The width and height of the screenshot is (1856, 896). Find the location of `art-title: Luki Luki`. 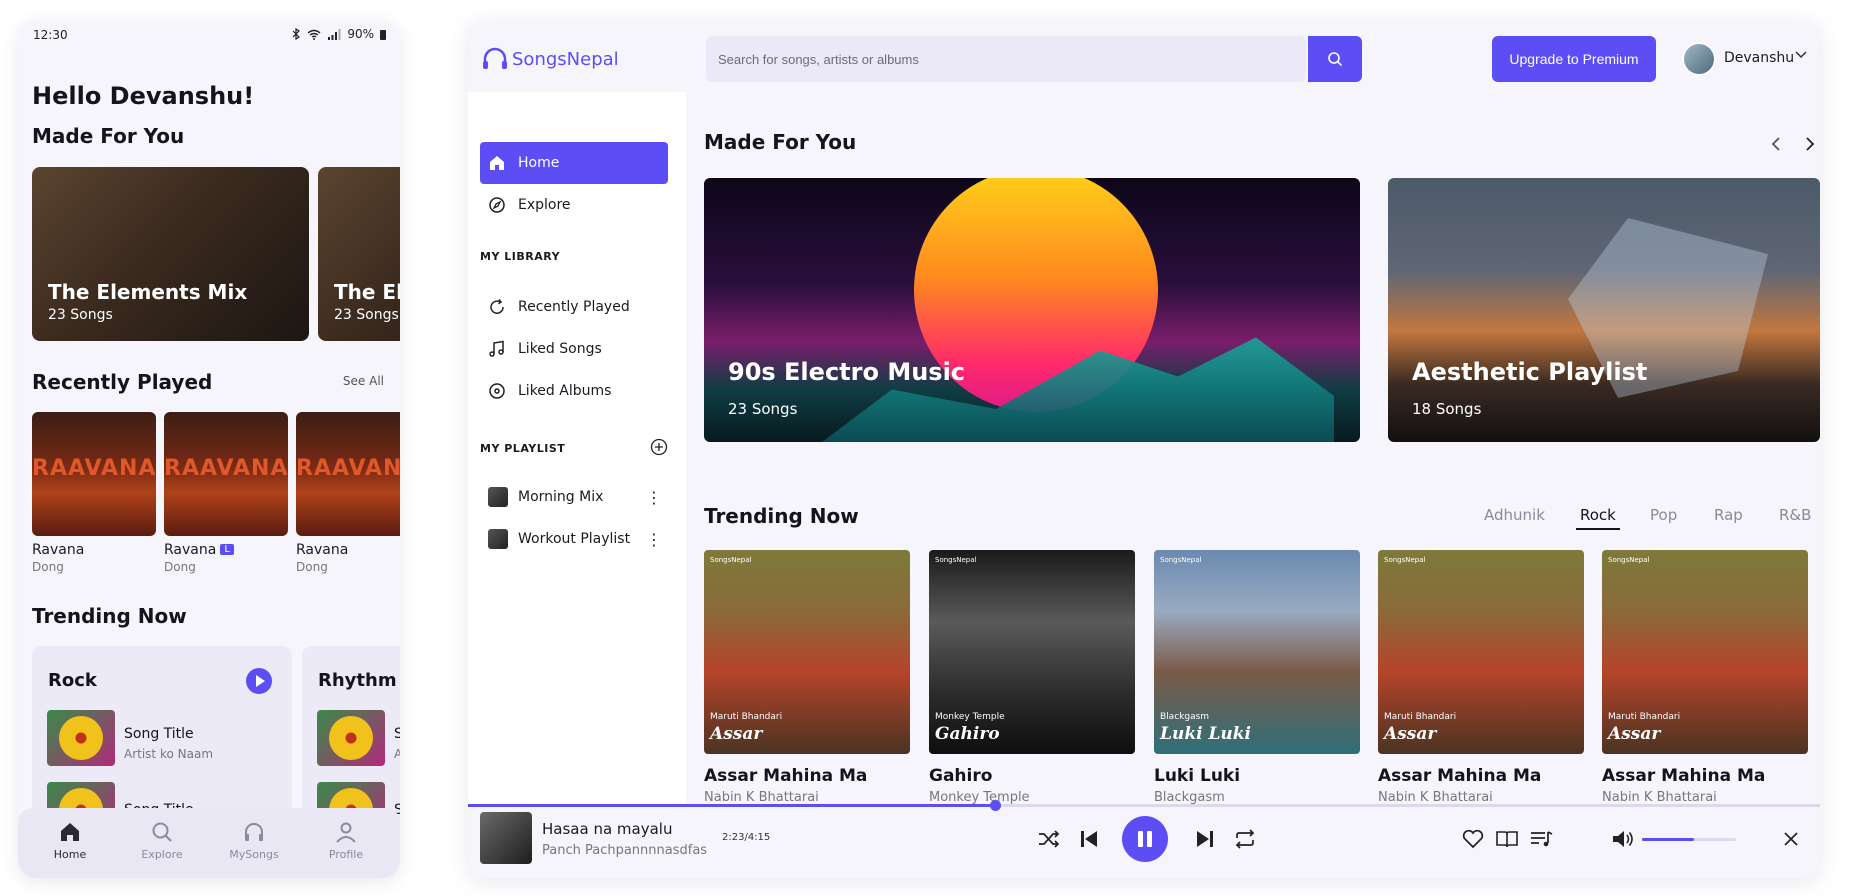

art-title: Luki Luki is located at coordinates (1206, 734).